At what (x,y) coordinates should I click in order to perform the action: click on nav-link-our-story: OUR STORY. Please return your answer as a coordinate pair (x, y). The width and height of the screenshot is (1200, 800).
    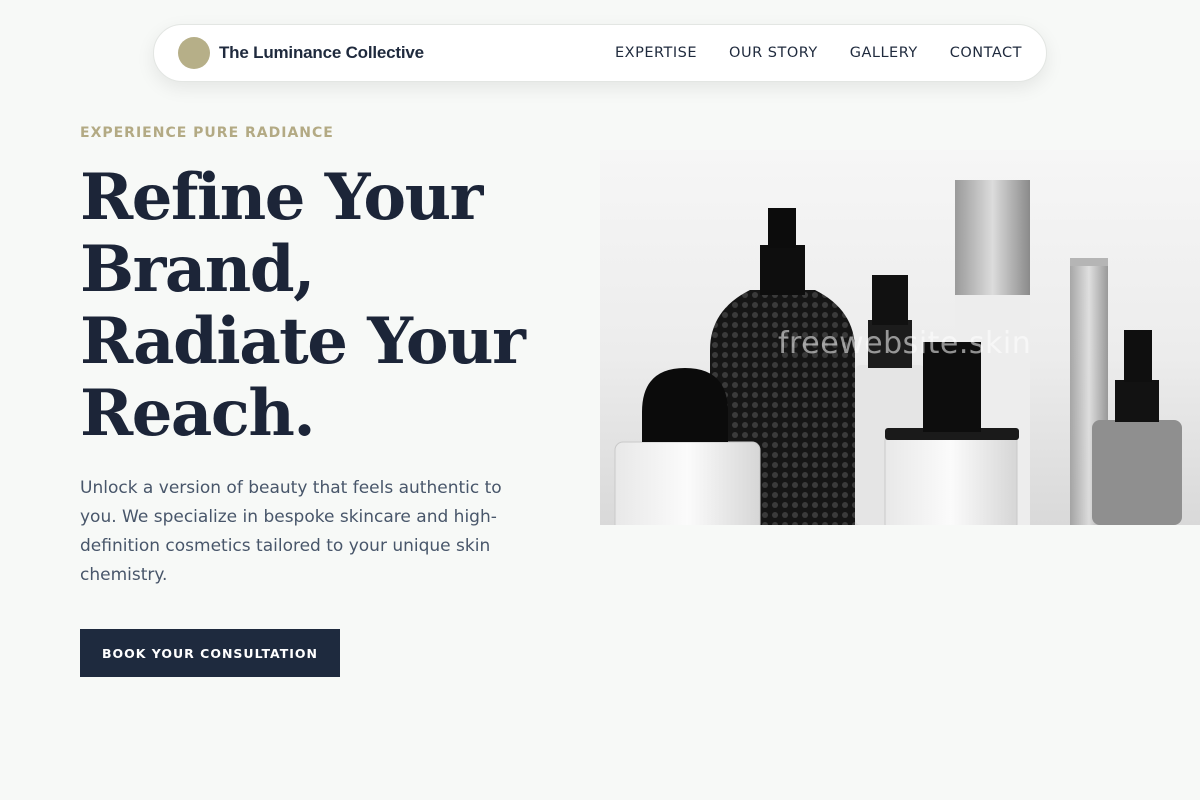
    Looking at the image, I should click on (773, 53).